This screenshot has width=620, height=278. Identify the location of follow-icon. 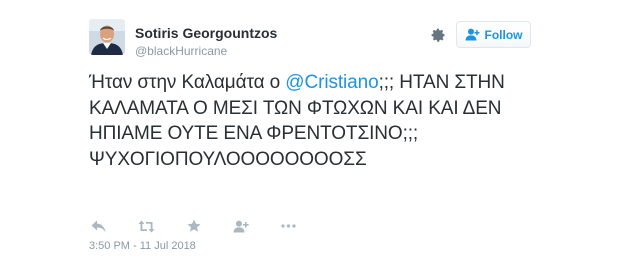
(241, 226).